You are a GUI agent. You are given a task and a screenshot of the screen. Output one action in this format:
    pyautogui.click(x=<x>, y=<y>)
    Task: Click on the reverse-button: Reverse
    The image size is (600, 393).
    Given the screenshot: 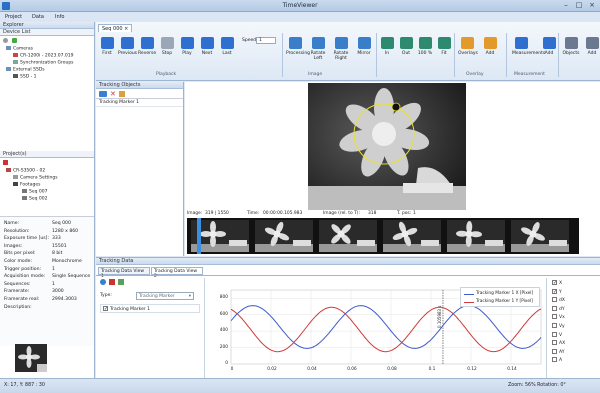 What is the action you would take?
    pyautogui.click(x=147, y=46)
    